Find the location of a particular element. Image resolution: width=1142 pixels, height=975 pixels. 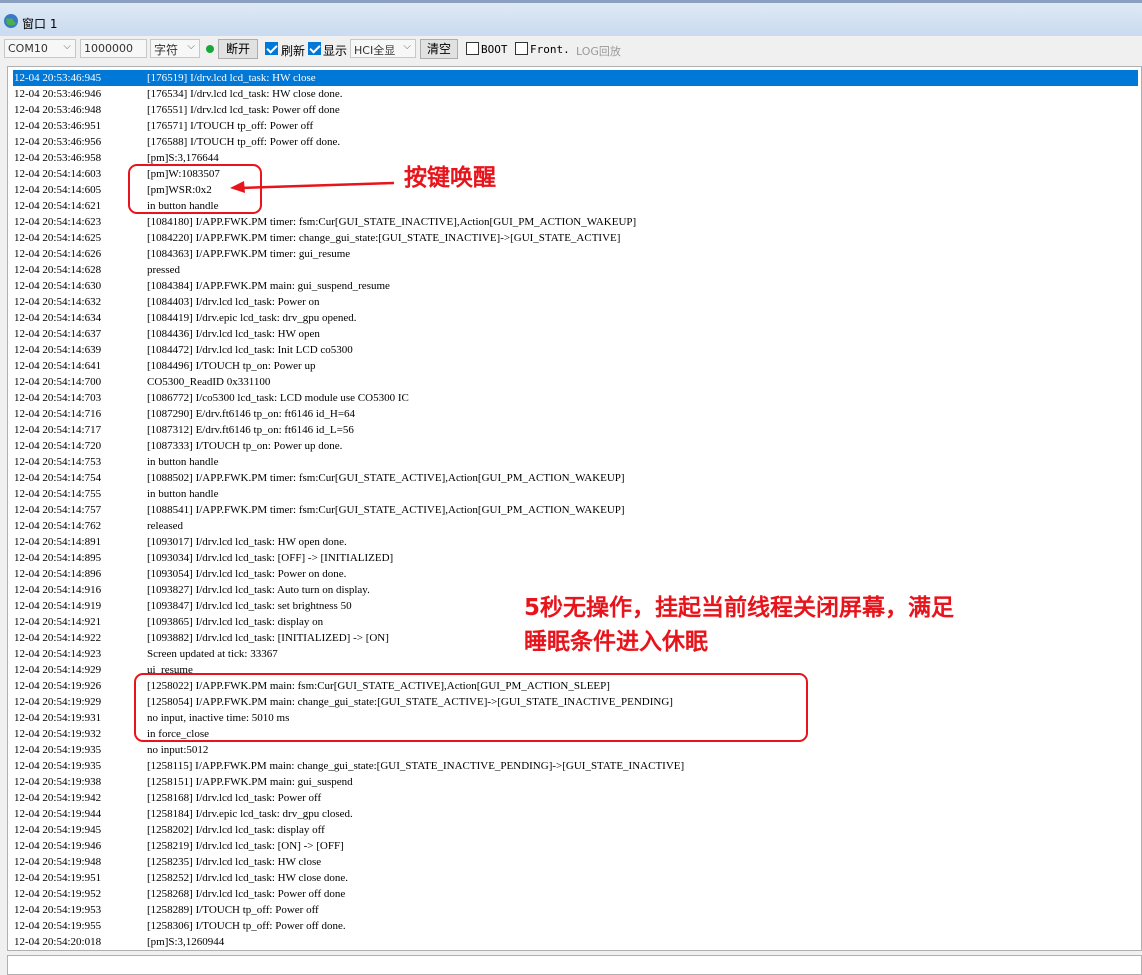

log-message: [1258168] I/drv.lcd lcd_task: Power off is located at coordinates (234, 798).